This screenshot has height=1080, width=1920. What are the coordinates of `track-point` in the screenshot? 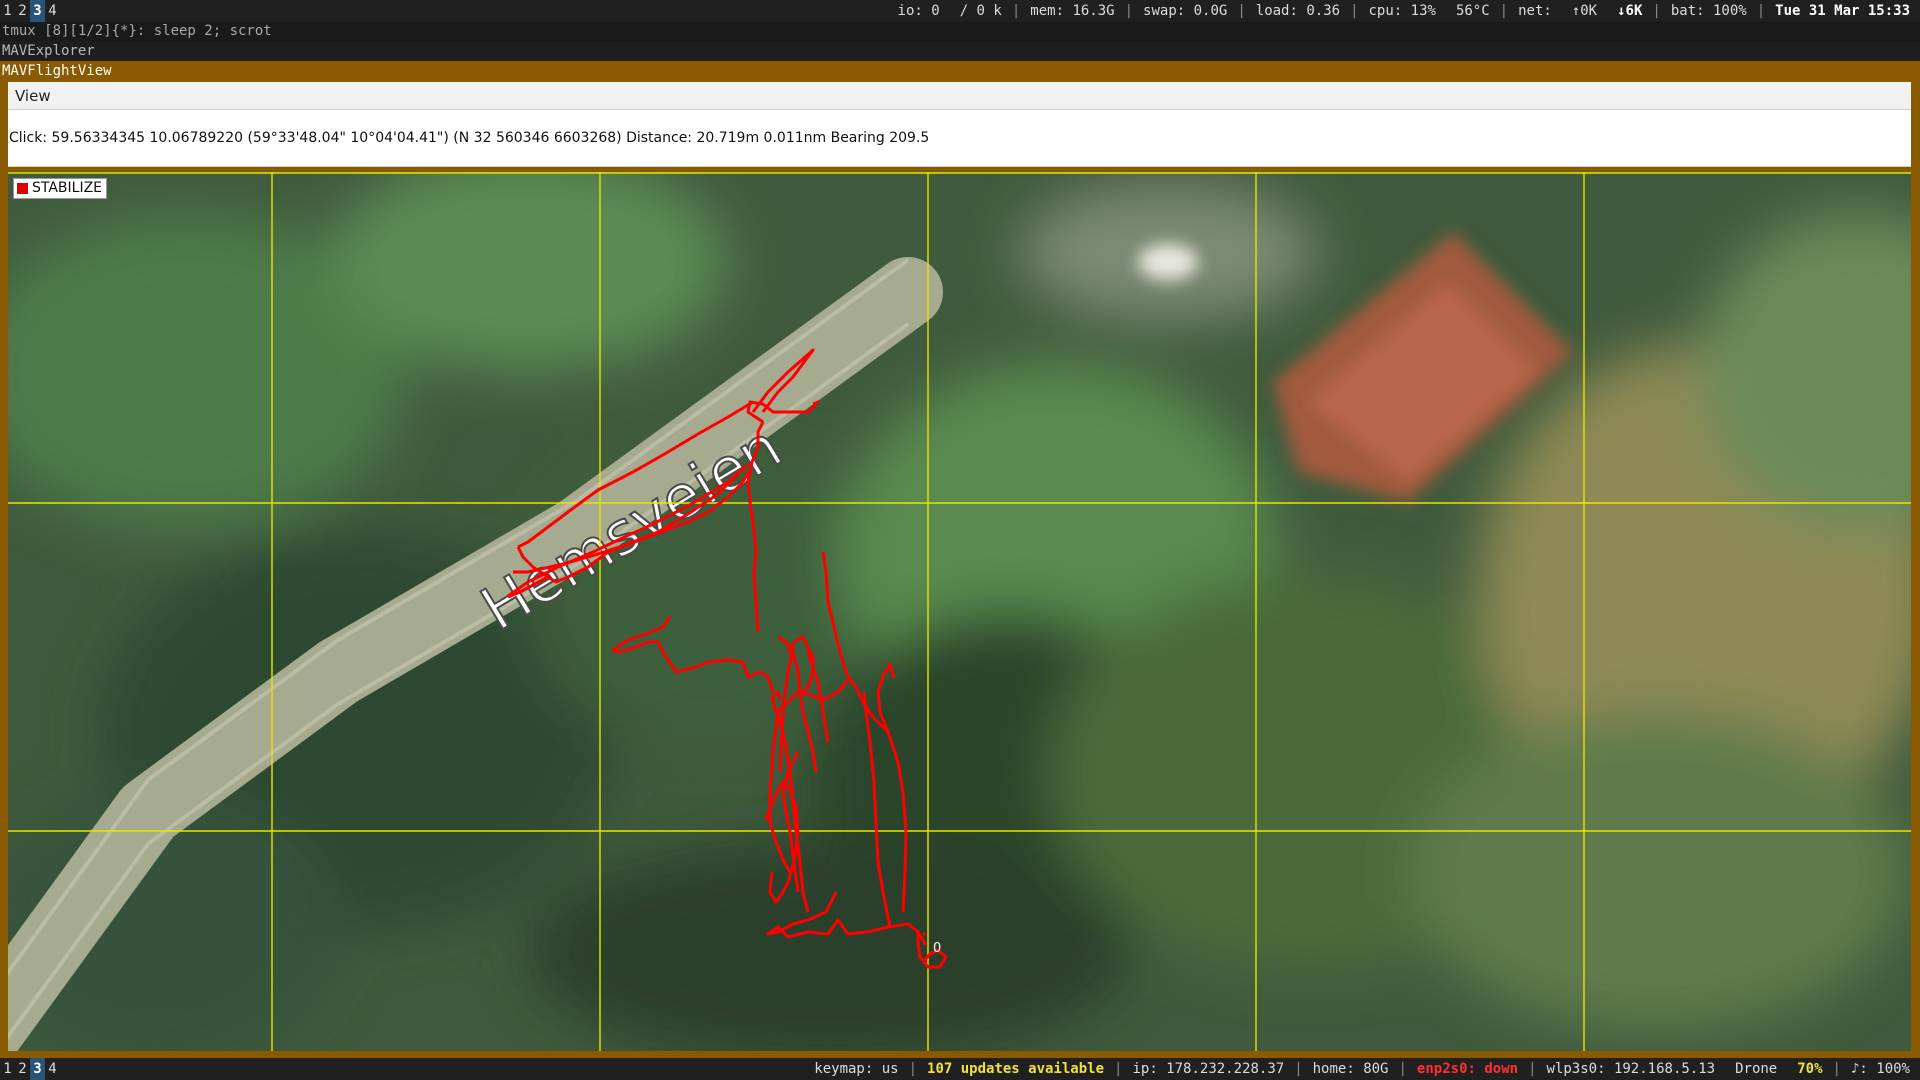 It's located at (924, 934).